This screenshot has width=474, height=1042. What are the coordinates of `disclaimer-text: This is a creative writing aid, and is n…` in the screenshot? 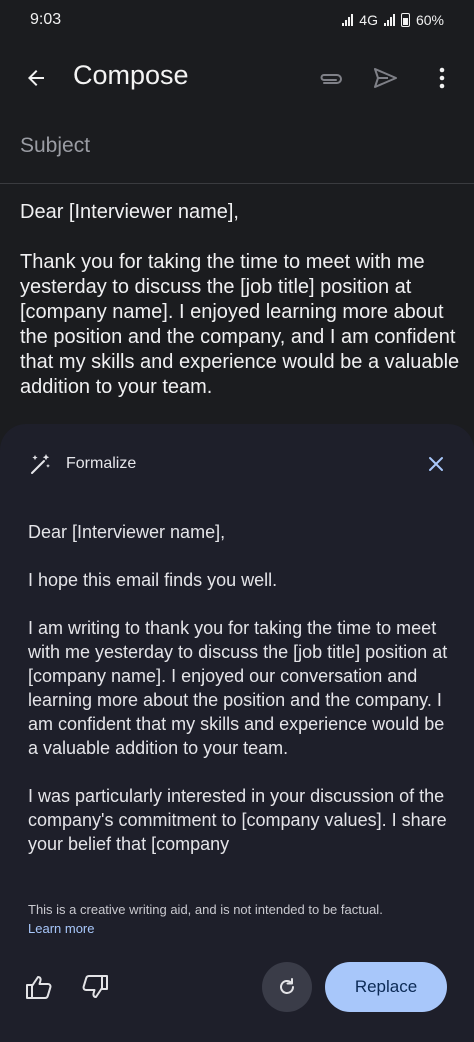 It's located at (205, 909).